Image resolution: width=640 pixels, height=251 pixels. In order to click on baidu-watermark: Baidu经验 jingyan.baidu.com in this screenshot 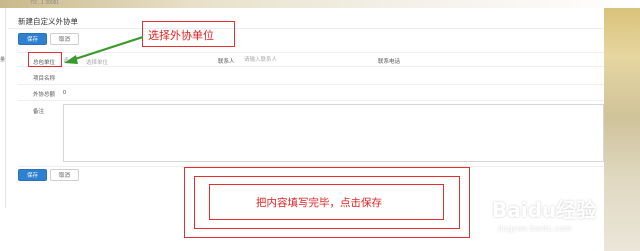, I will do `click(551, 210)`.